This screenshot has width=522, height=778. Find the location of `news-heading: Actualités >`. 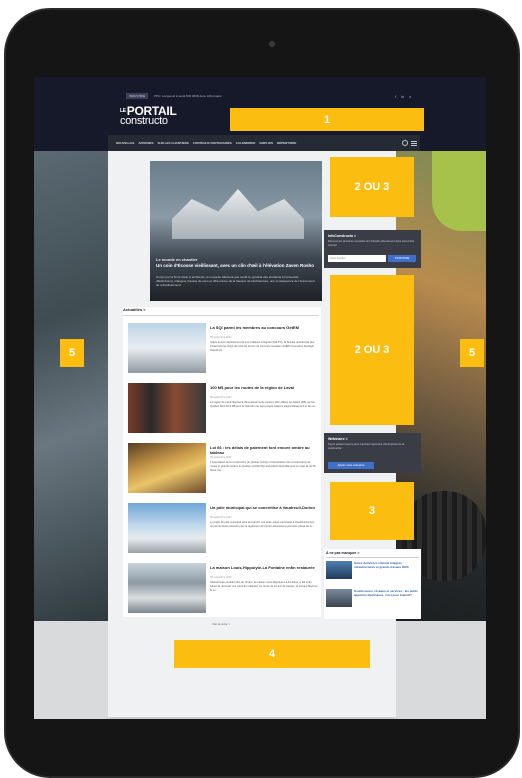

news-heading: Actualités > is located at coordinates (134, 309).